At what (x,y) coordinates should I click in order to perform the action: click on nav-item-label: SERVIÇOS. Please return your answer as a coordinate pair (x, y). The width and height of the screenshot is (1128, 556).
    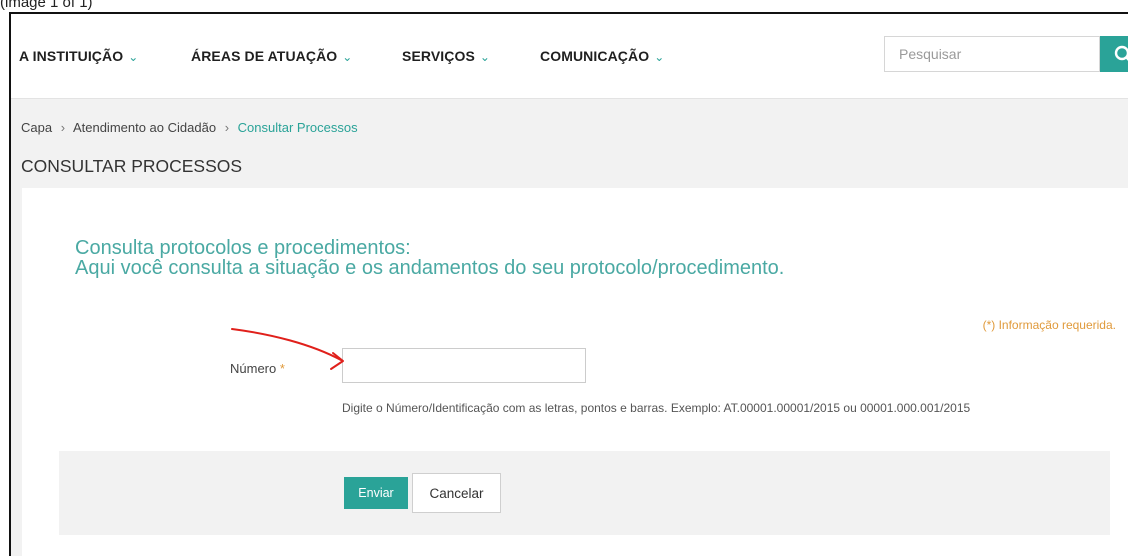
    Looking at the image, I should click on (438, 56).